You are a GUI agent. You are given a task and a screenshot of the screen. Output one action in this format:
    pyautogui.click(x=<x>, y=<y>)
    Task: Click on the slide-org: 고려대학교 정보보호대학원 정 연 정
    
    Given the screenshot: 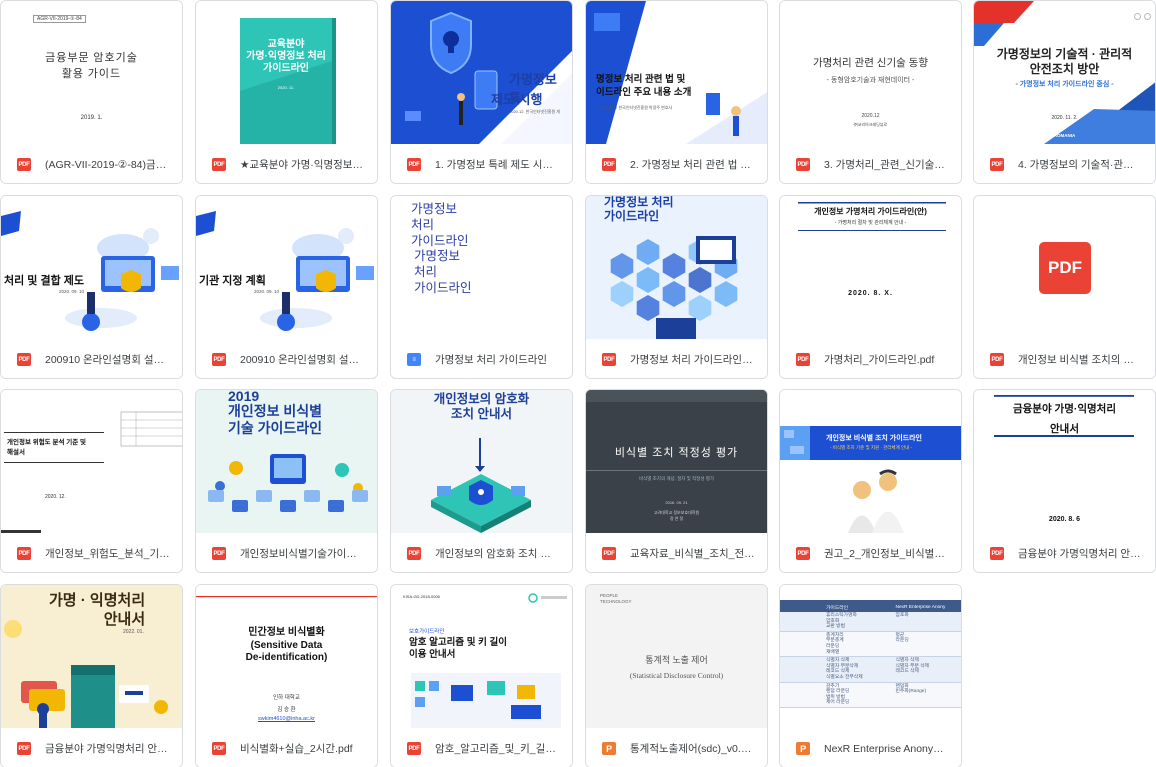 What is the action you would take?
    pyautogui.click(x=676, y=515)
    